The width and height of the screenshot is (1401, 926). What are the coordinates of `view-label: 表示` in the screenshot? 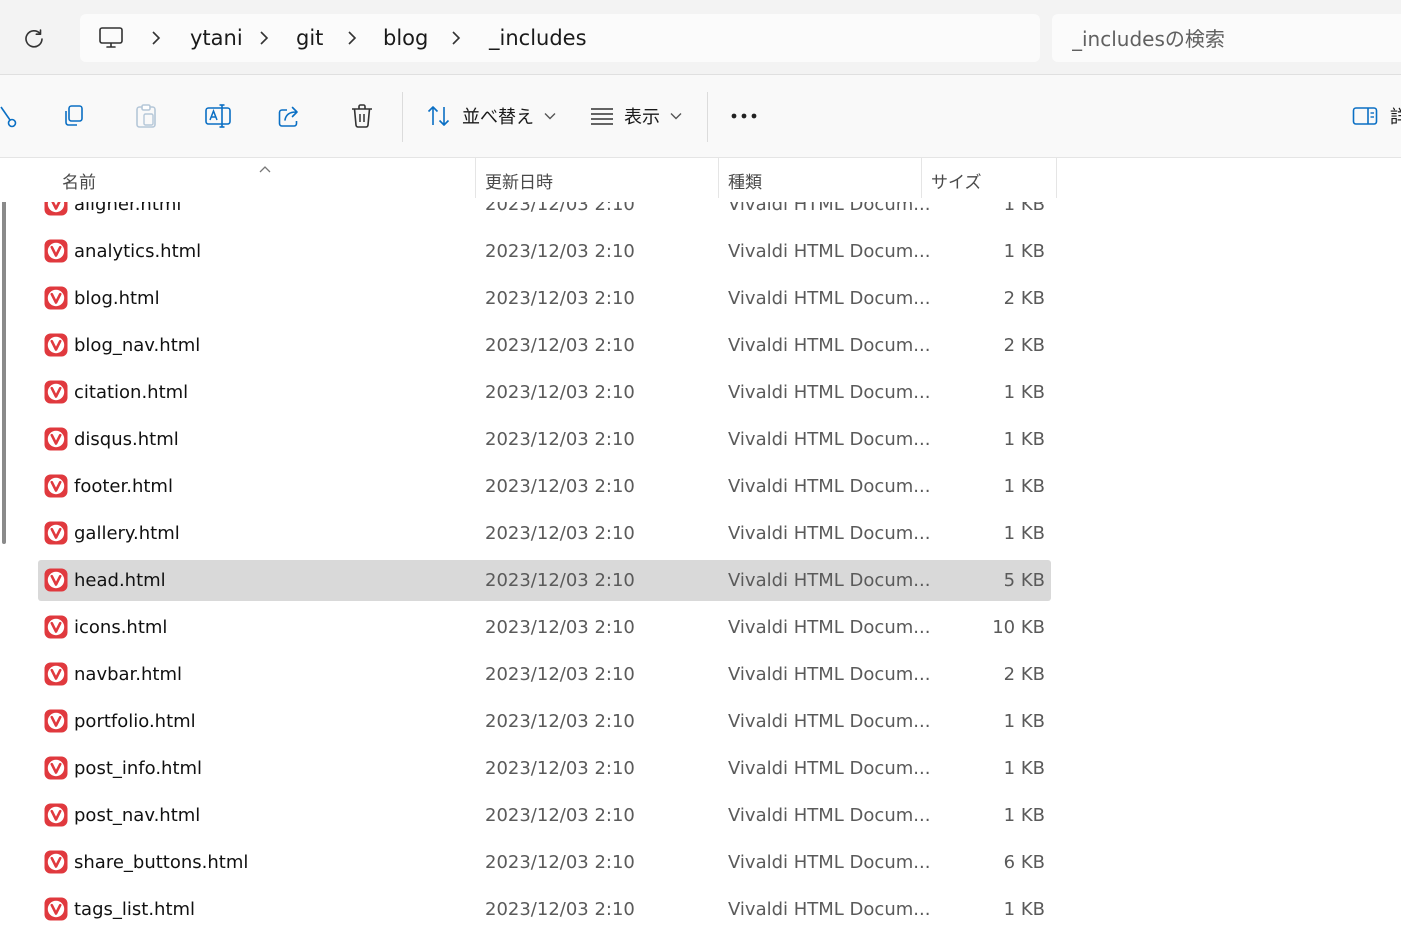 It's located at (642, 117).